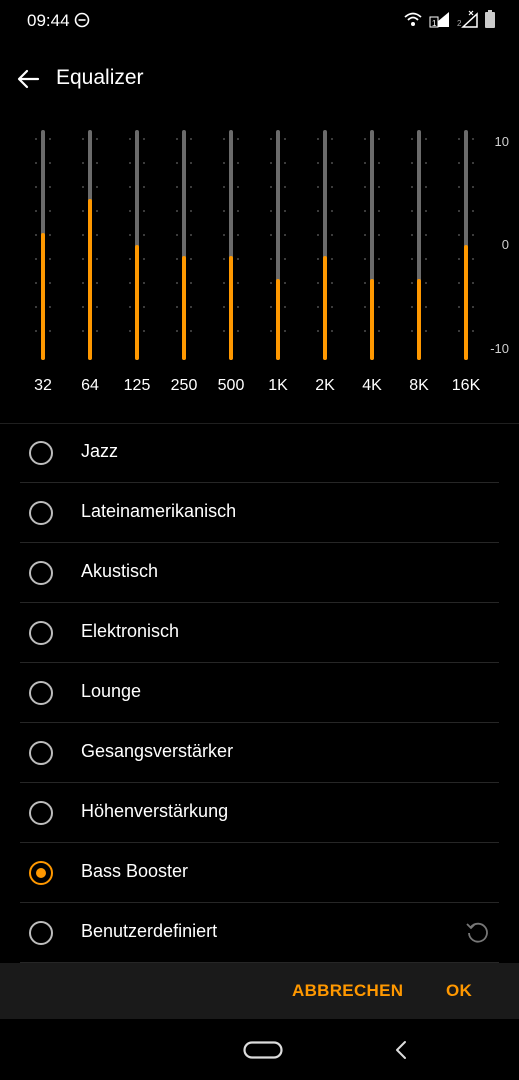 The image size is (519, 1080). Describe the element at coordinates (501, 141) in the screenshot. I see `scale-top-label: 10` at that location.